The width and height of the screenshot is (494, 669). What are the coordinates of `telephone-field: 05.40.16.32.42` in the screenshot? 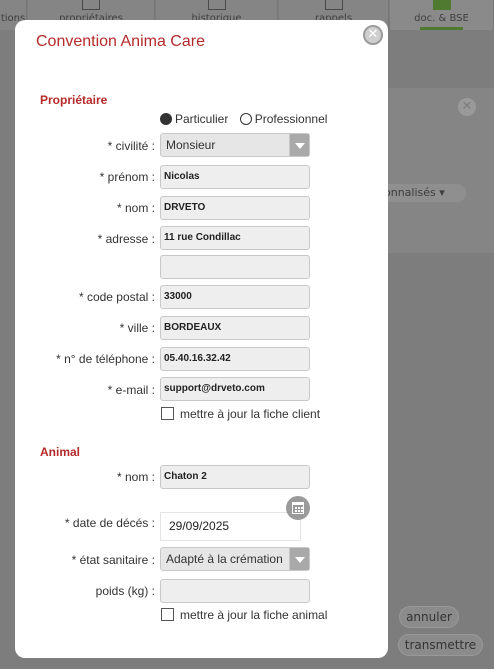 It's located at (235, 359).